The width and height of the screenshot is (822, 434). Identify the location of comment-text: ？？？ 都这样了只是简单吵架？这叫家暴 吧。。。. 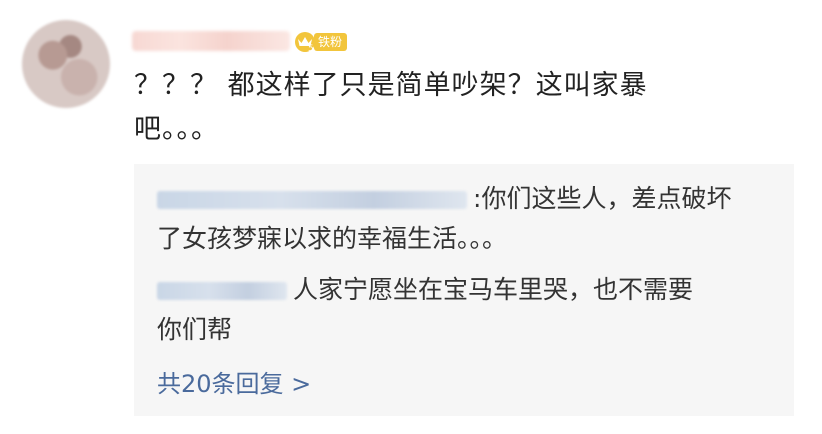
(424, 108).